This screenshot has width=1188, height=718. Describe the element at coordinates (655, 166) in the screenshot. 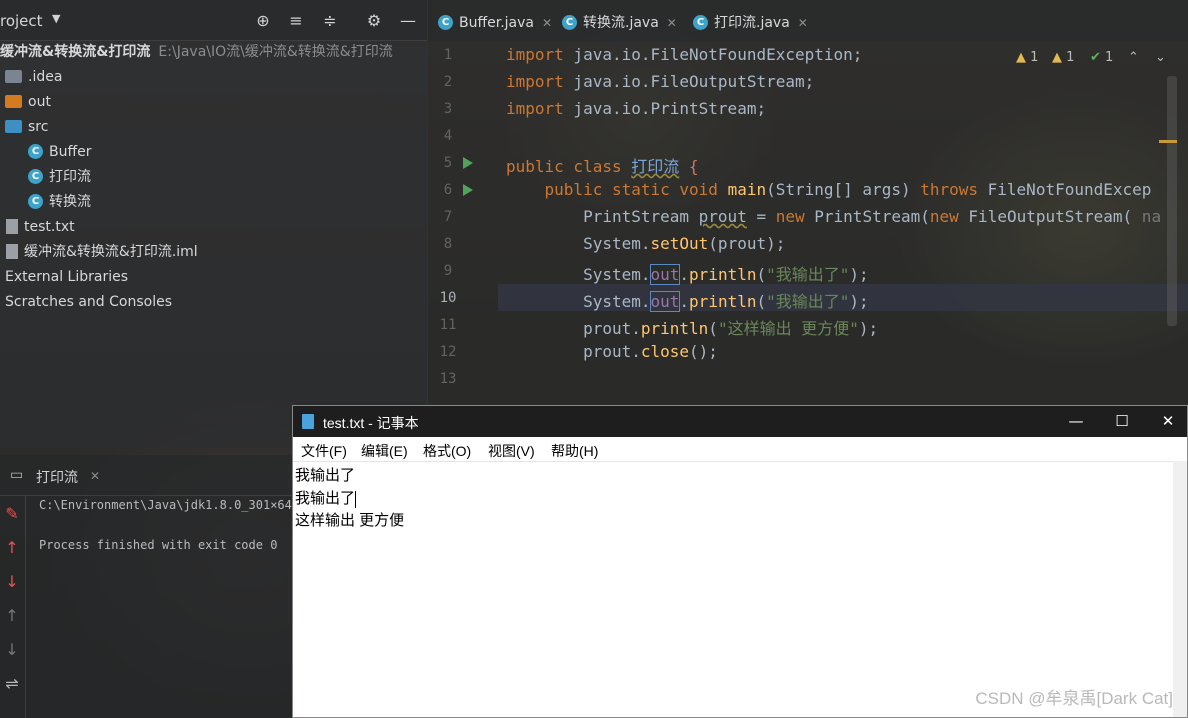

I see `code-token: 打印流` at that location.